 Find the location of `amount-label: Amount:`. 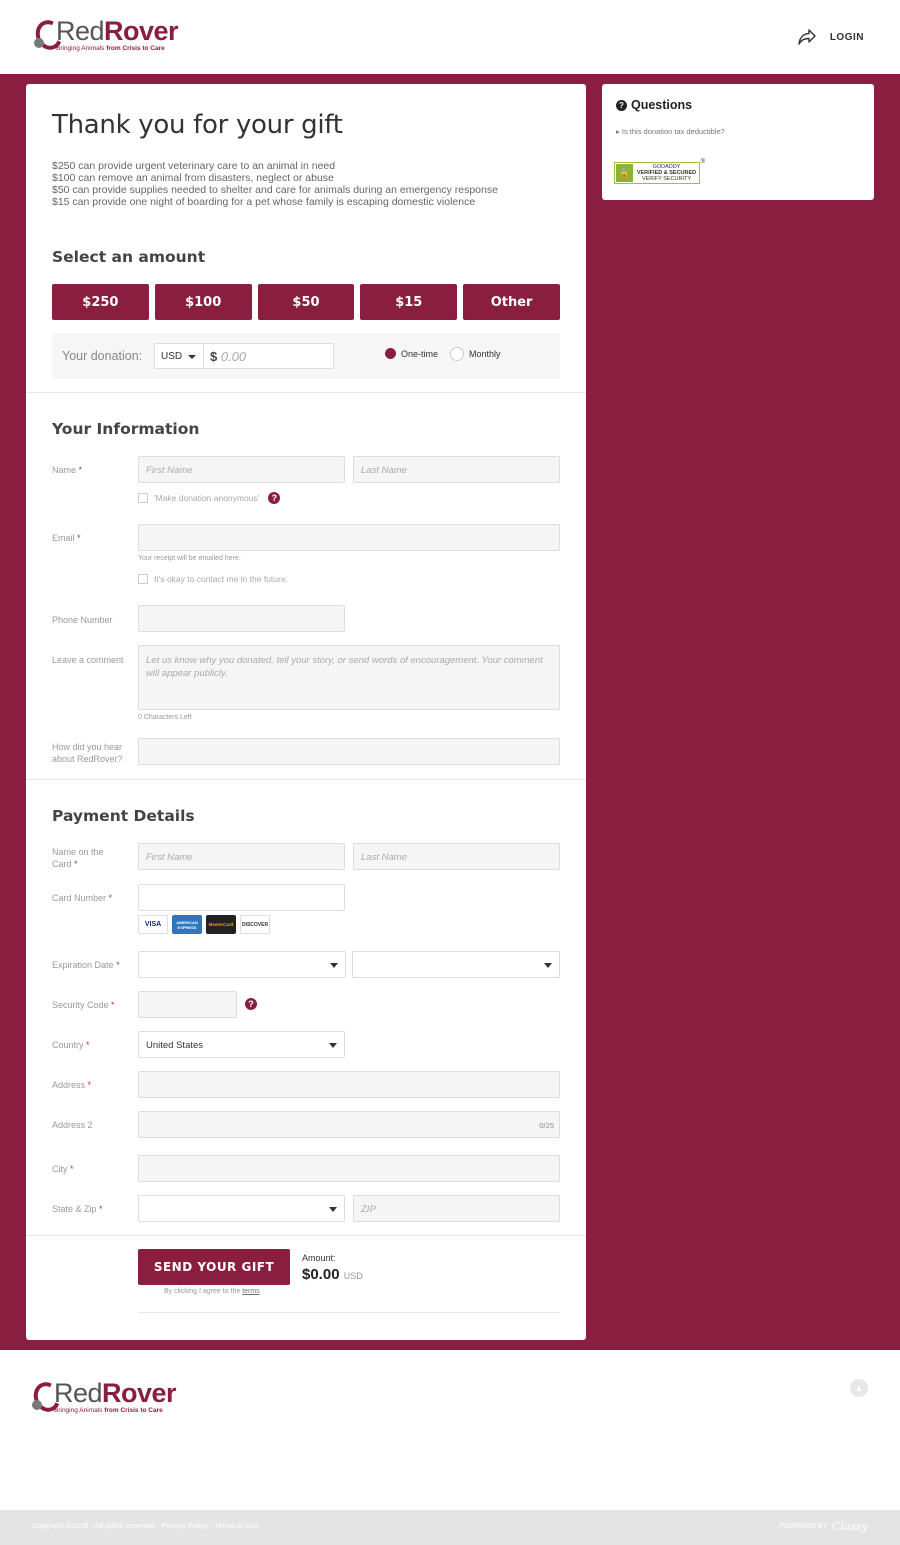

amount-label: Amount: is located at coordinates (319, 1258).